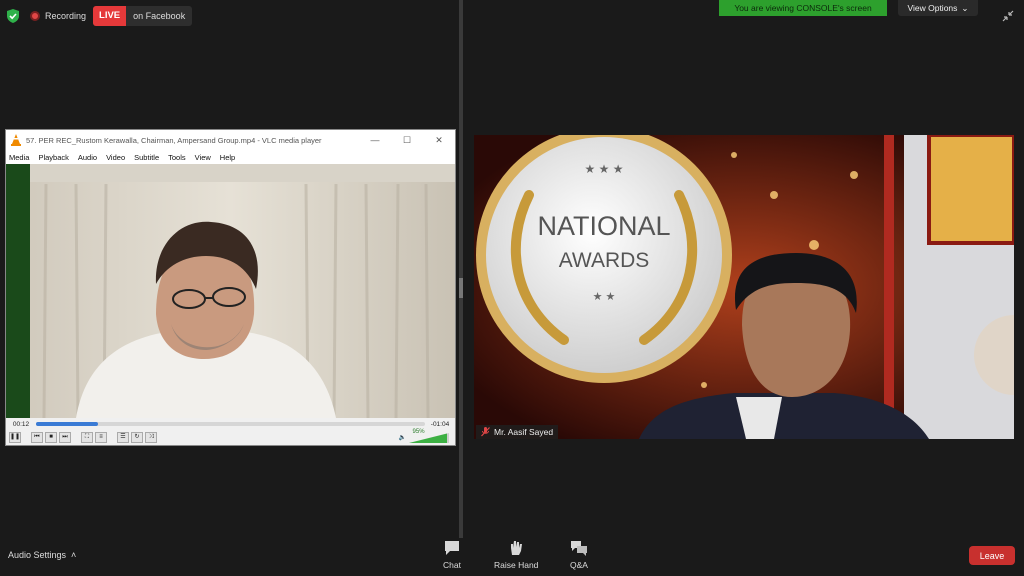 The width and height of the screenshot is (1024, 576). What do you see at coordinates (579, 548) in the screenshot?
I see `qa-icon` at bounding box center [579, 548].